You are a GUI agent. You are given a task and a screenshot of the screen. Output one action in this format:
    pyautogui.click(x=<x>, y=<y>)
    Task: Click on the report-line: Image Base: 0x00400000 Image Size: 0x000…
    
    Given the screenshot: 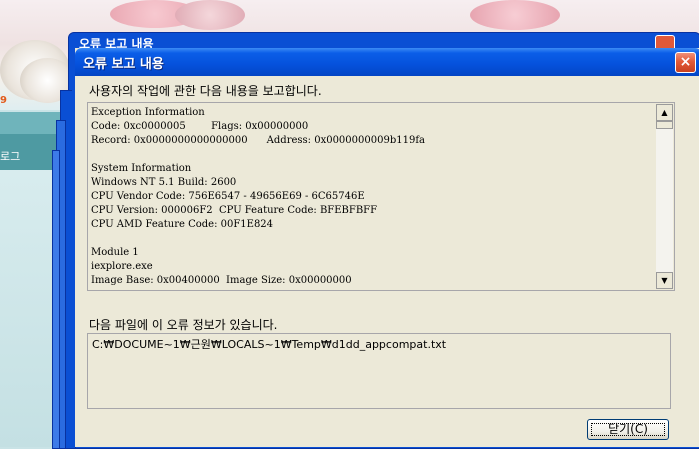 What is the action you would take?
    pyautogui.click(x=221, y=280)
    